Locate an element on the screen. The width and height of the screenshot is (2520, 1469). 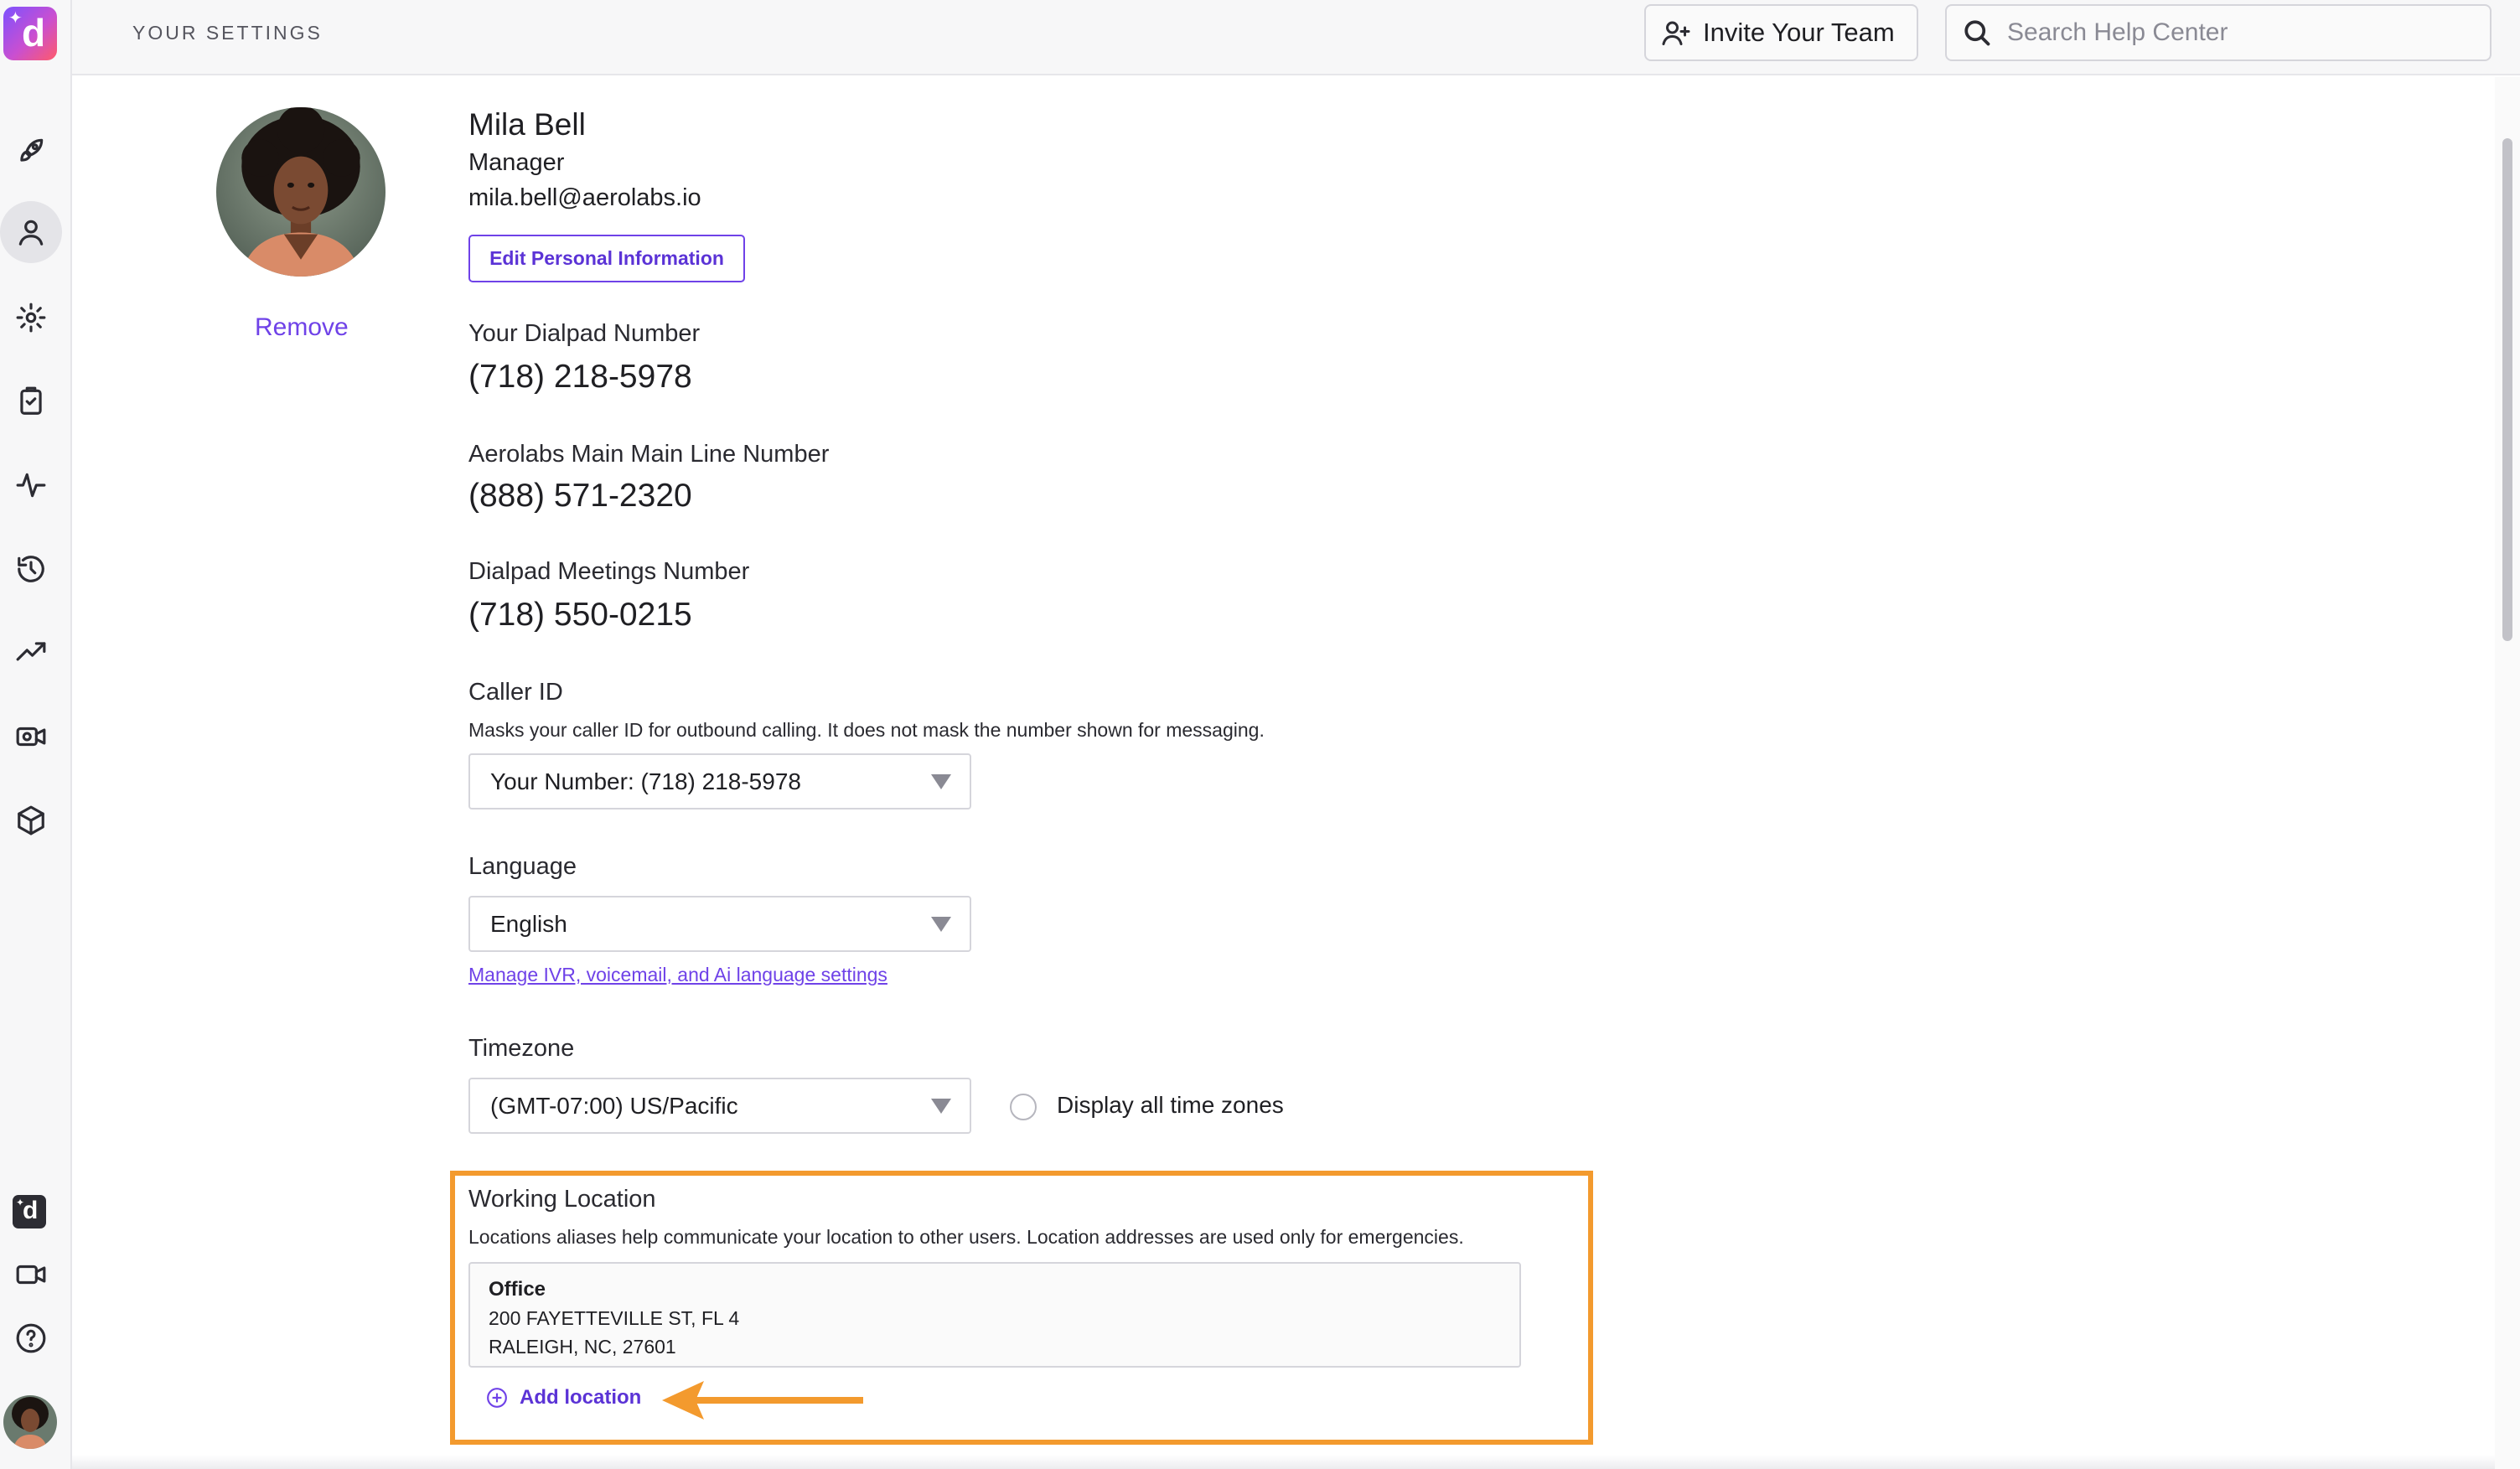
history-icon is located at coordinates (31, 569).